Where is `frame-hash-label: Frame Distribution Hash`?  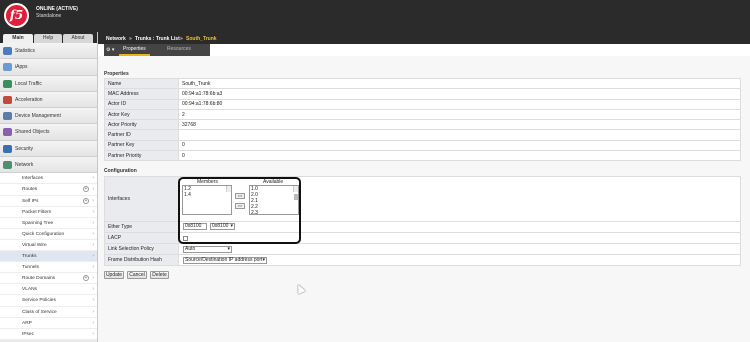
frame-hash-label: Frame Distribution Hash is located at coordinates (141, 260).